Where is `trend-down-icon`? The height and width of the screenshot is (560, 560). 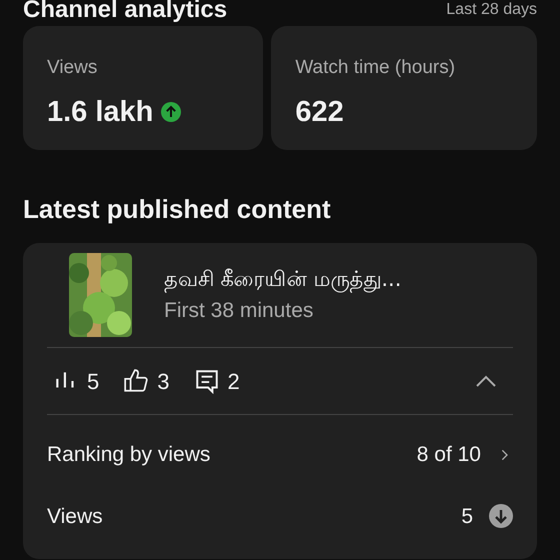
trend-down-icon is located at coordinates (501, 516).